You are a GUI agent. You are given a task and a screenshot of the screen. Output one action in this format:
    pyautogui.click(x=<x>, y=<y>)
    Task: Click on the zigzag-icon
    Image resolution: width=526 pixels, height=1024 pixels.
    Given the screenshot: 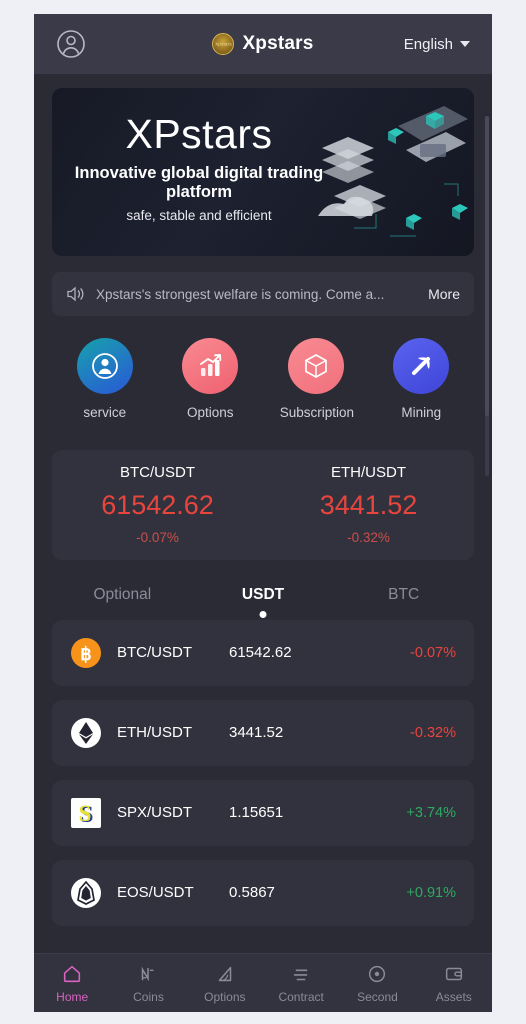 What is the action you would take?
    pyautogui.click(x=148, y=973)
    